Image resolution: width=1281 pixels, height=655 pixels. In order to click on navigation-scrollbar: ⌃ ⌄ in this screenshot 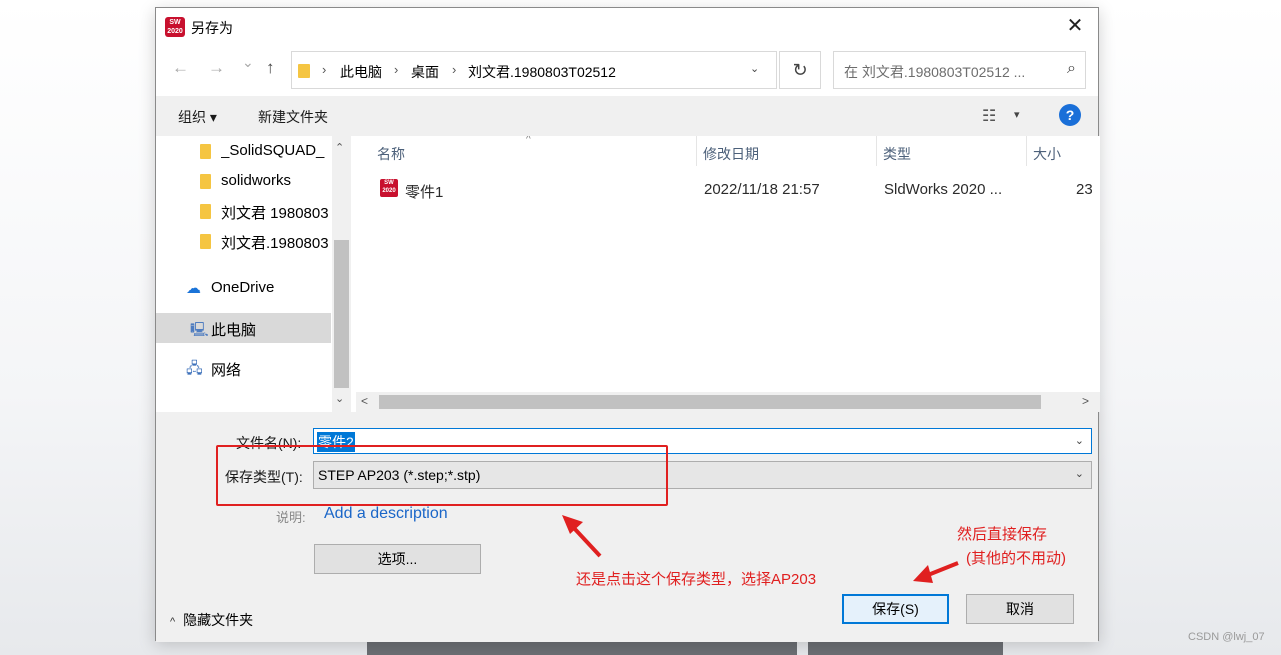, I will do `click(341, 274)`.